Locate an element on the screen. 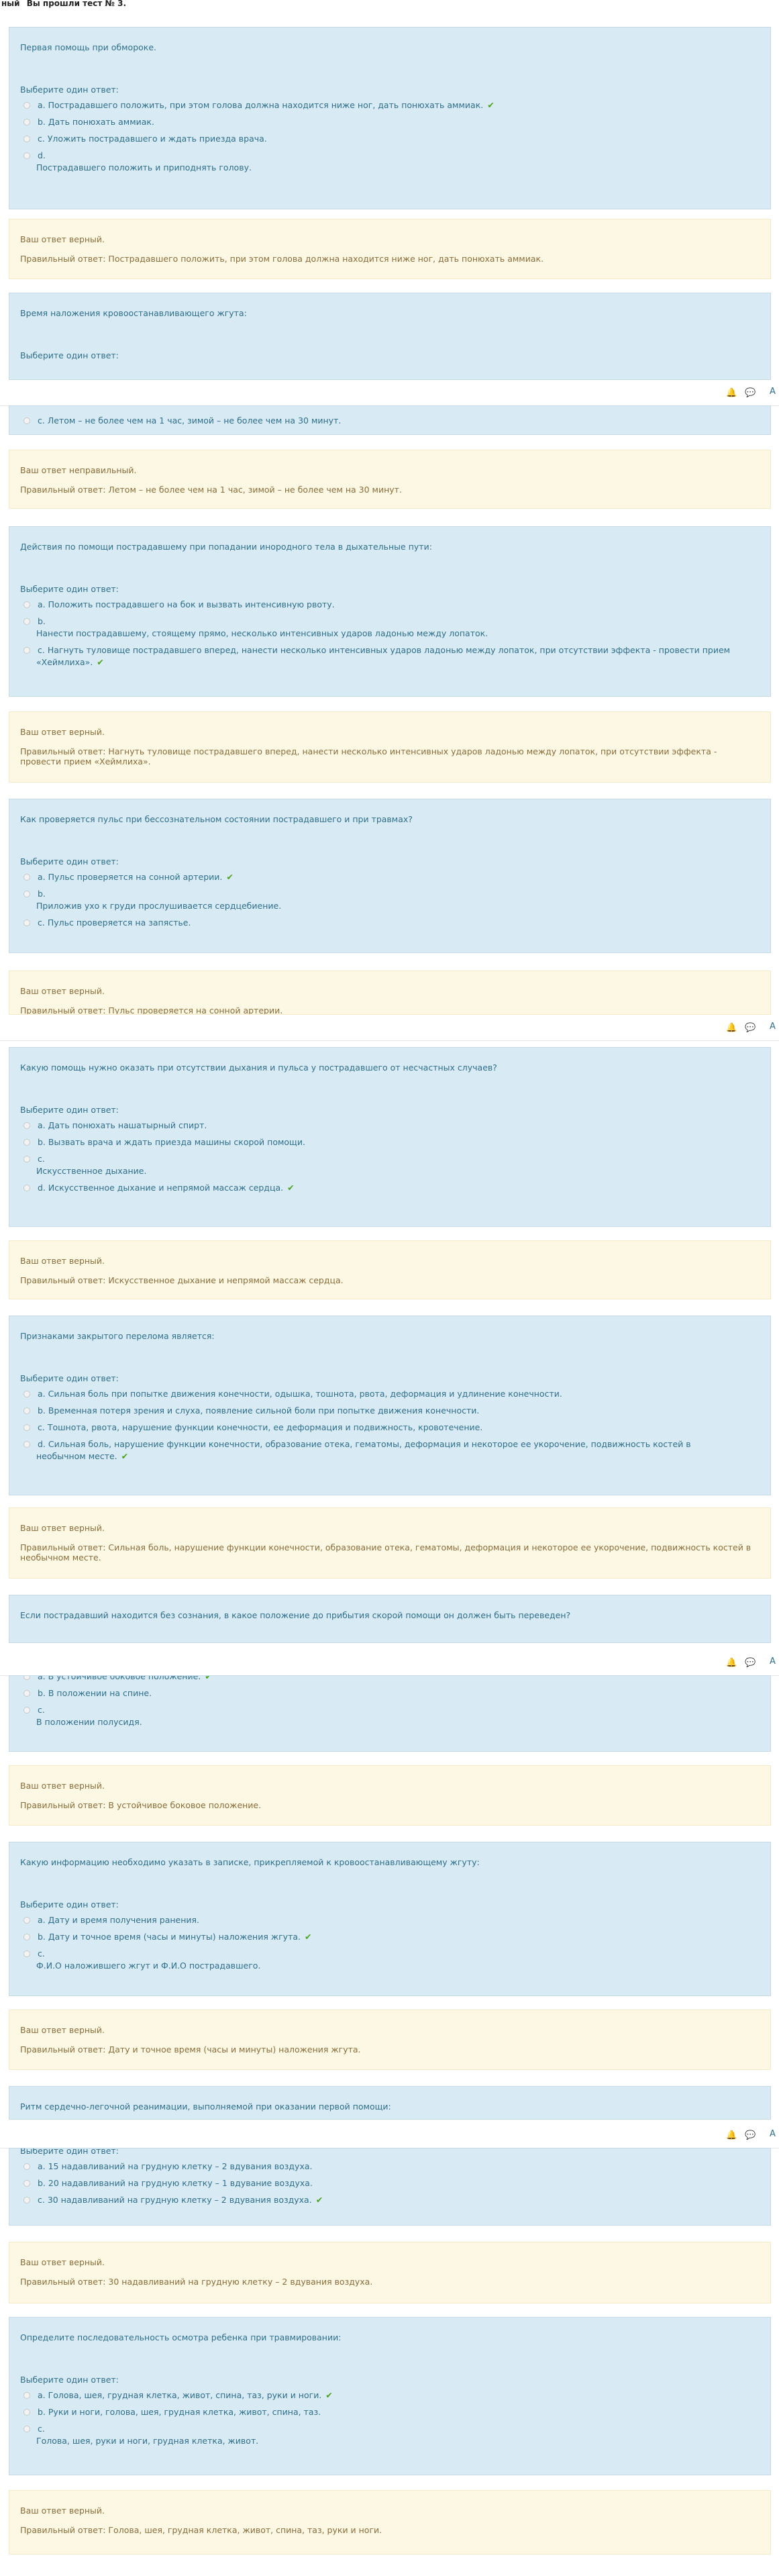  option-c: c. В положении полусидя. is located at coordinates (390, 1716).